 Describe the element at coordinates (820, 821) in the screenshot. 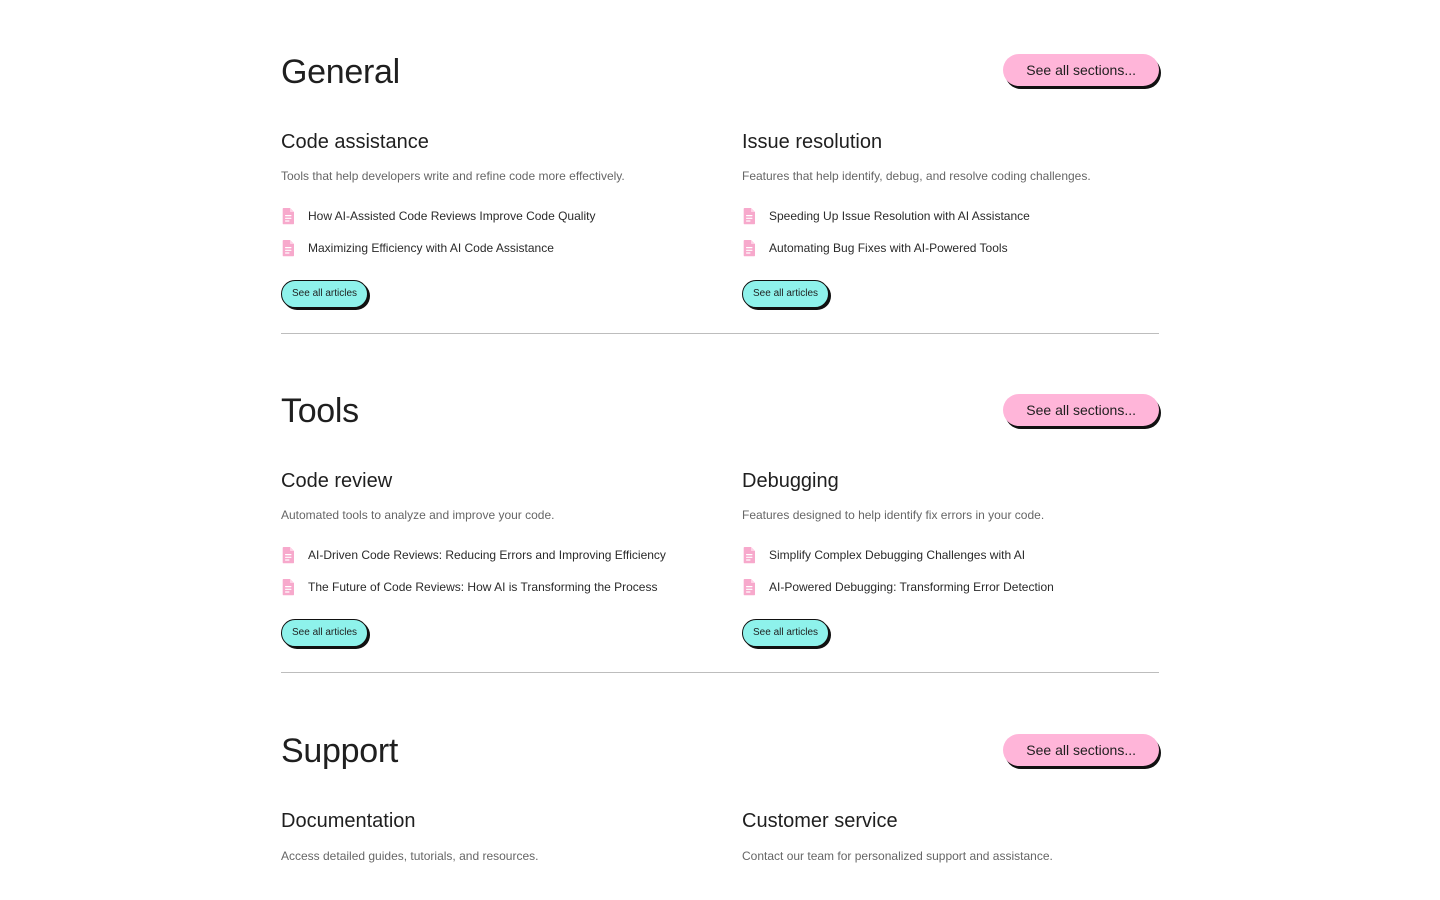

I see `category-title: Customer service` at that location.